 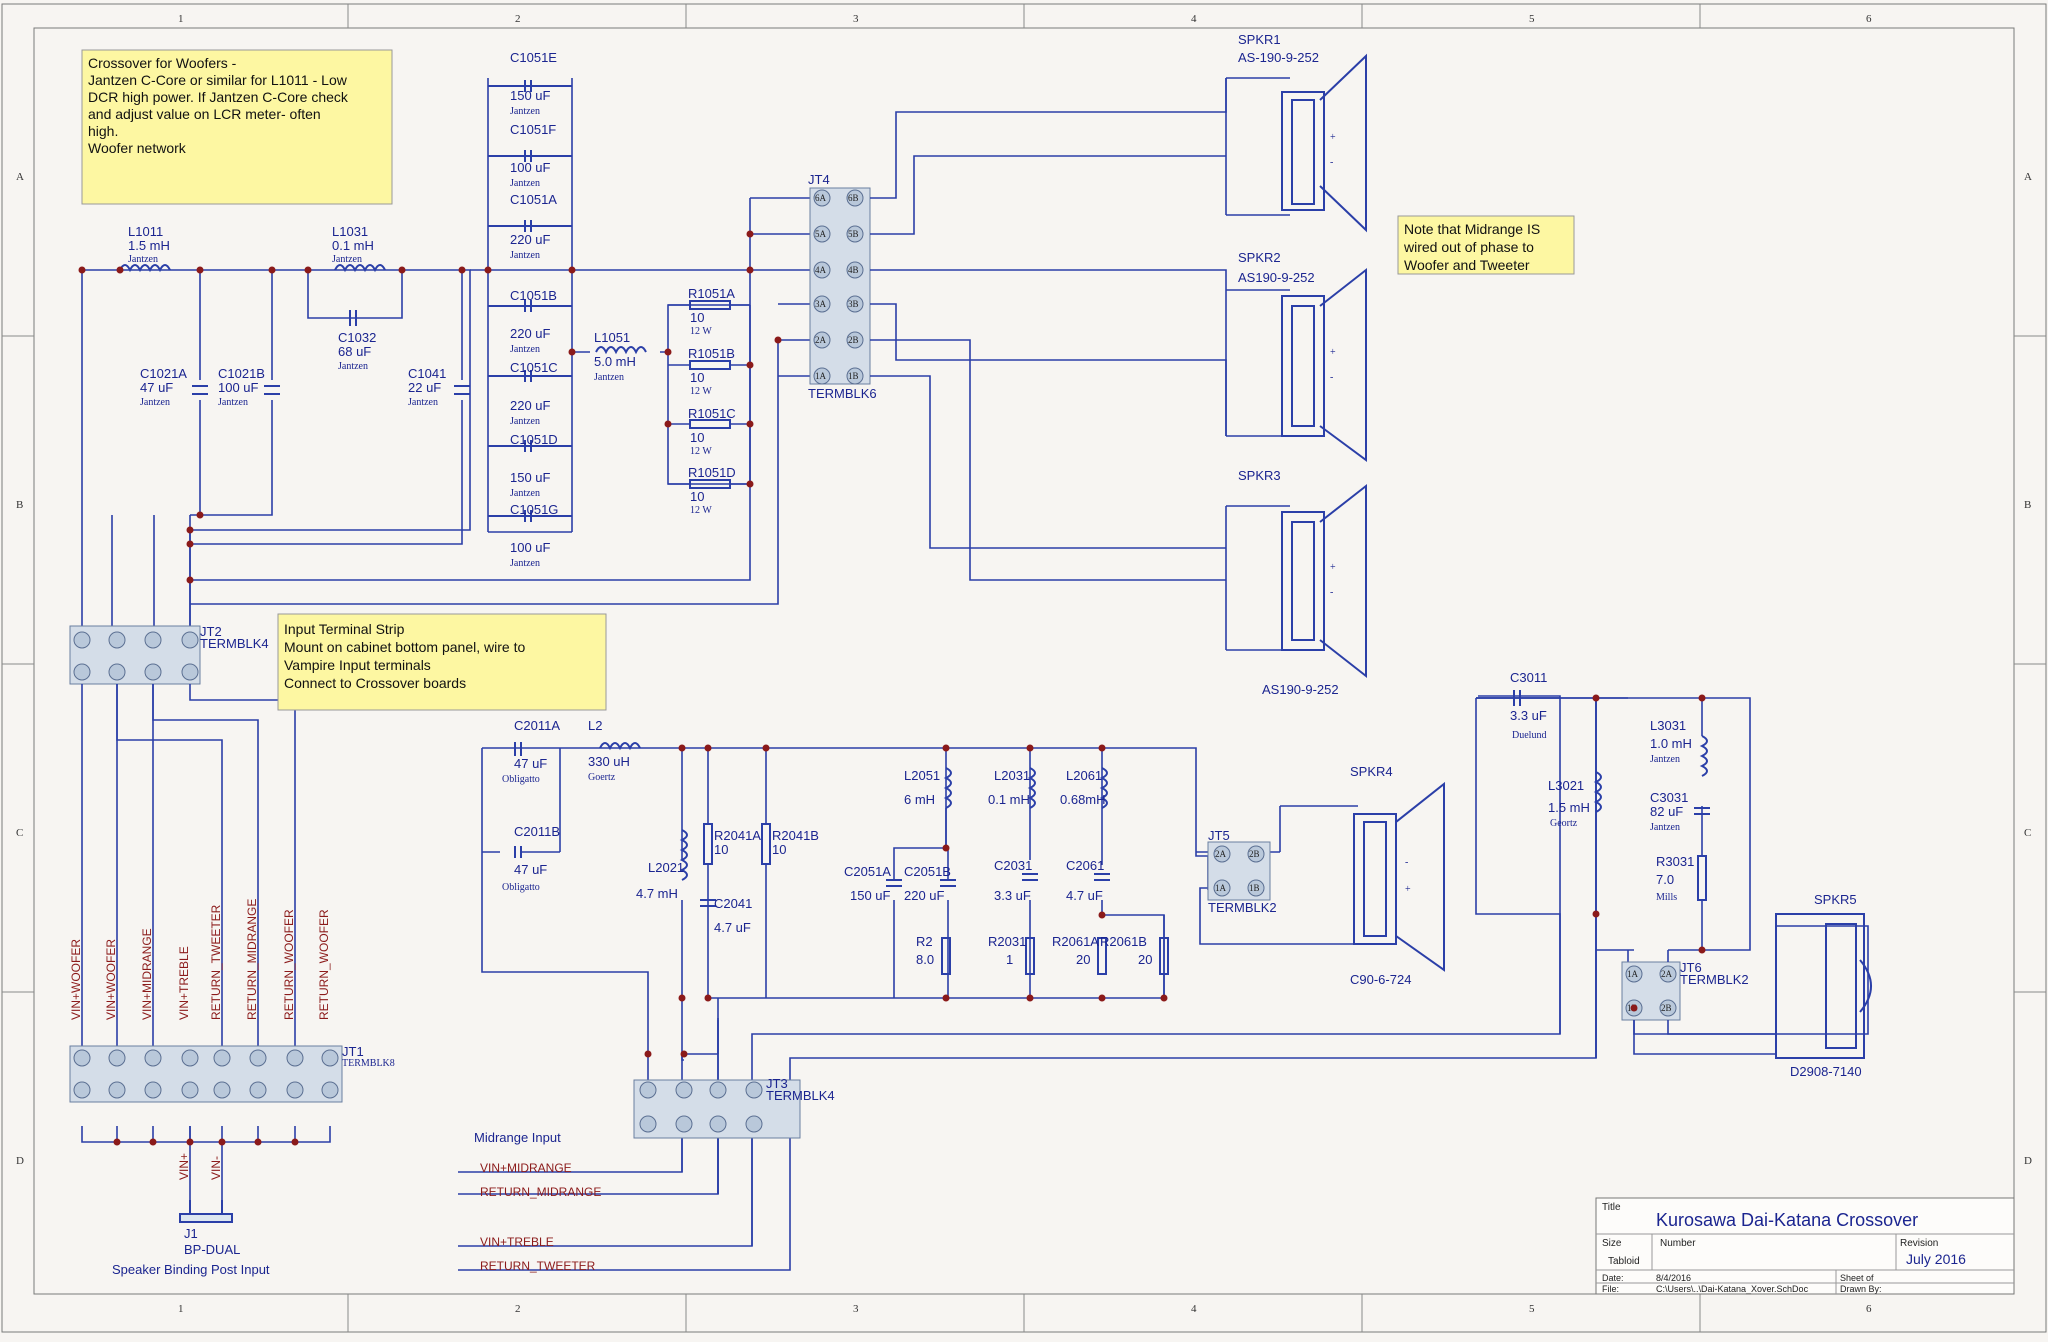 What do you see at coordinates (867, 871) in the screenshot?
I see `ref-label: C2051A` at bounding box center [867, 871].